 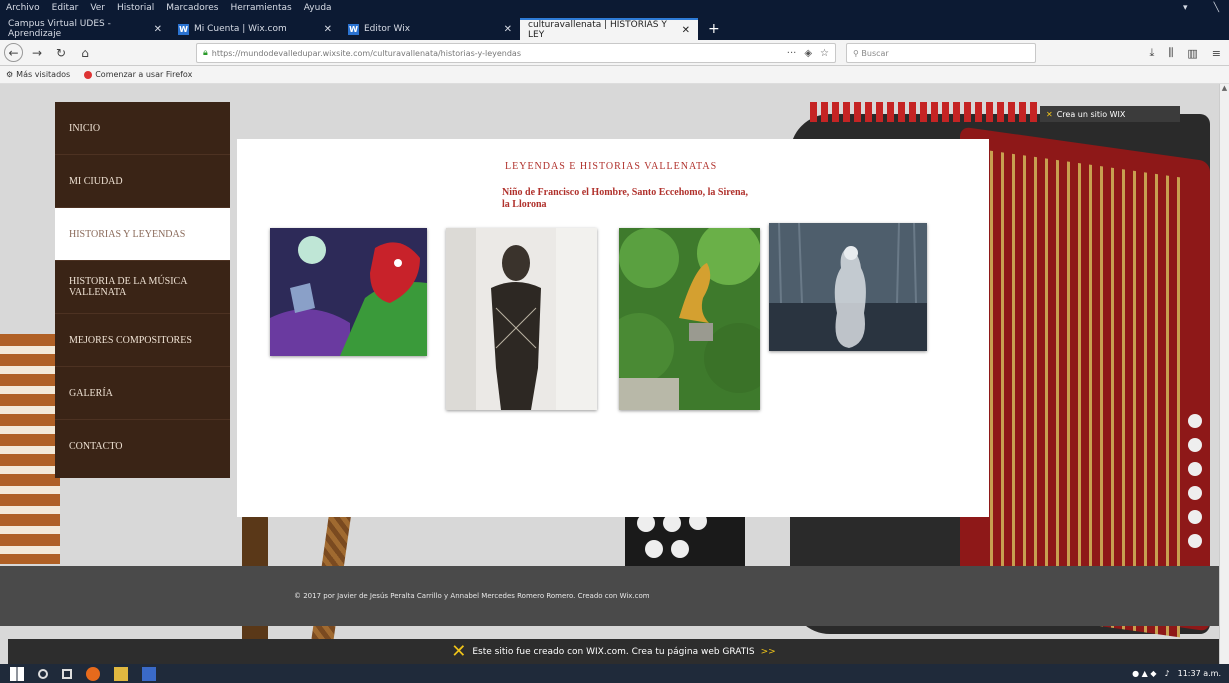 What do you see at coordinates (1194, 499) in the screenshot?
I see `accordion-keys` at bounding box center [1194, 499].